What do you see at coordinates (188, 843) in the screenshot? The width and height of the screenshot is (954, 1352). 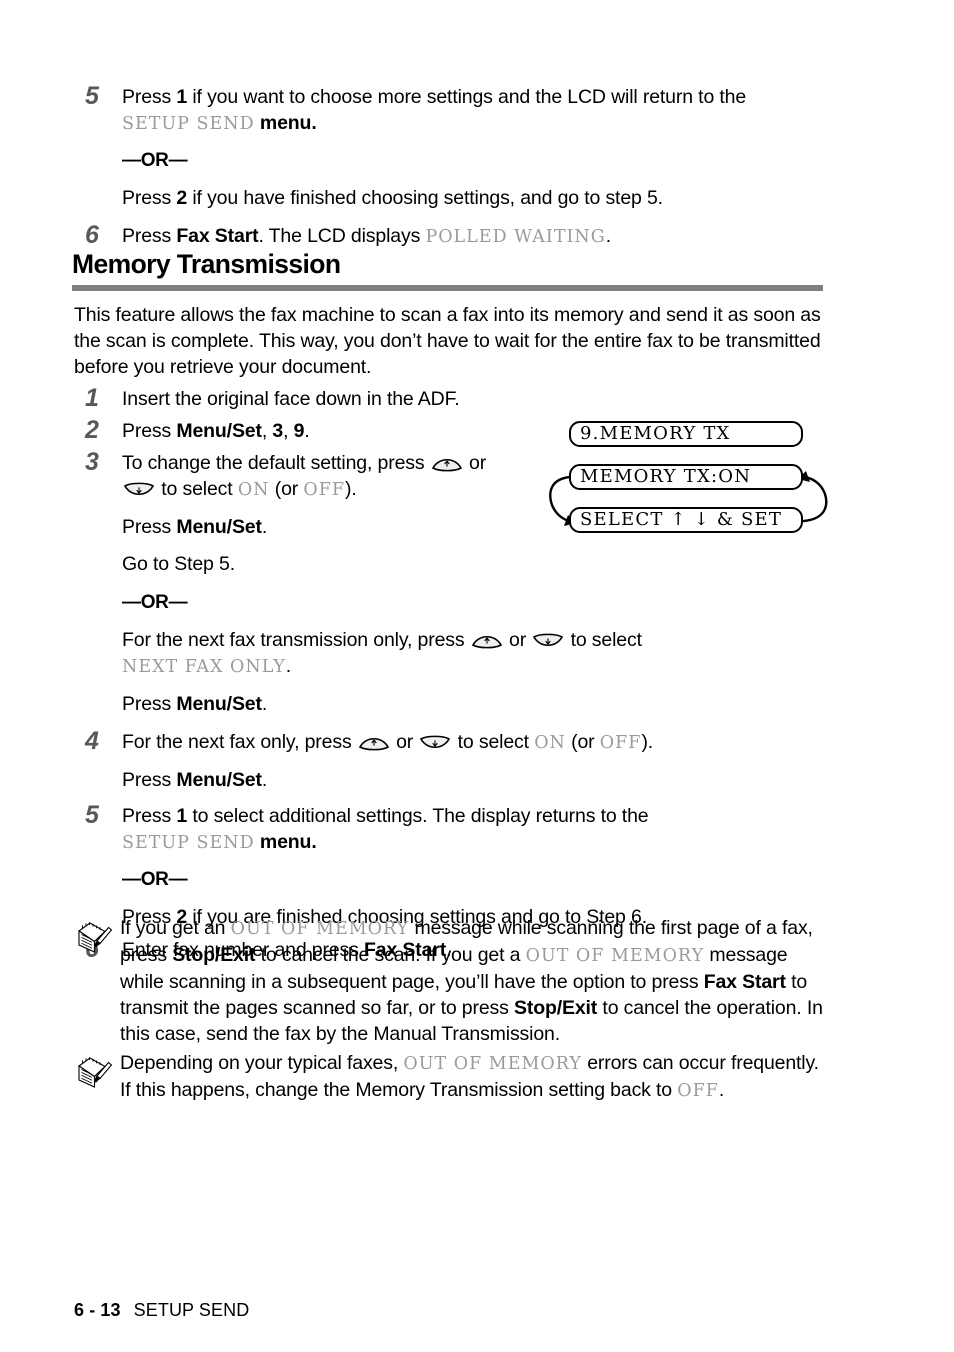 I see `lcd-literal: SETUP SEND` at bounding box center [188, 843].